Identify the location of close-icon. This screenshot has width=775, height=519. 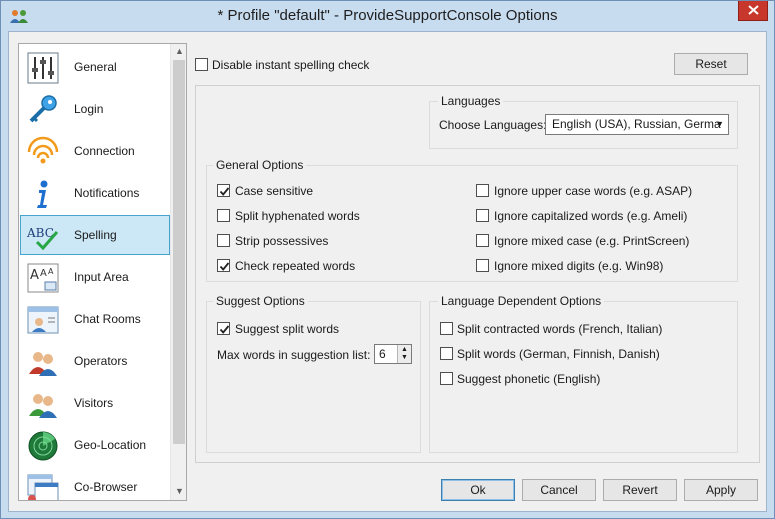
(753, 10).